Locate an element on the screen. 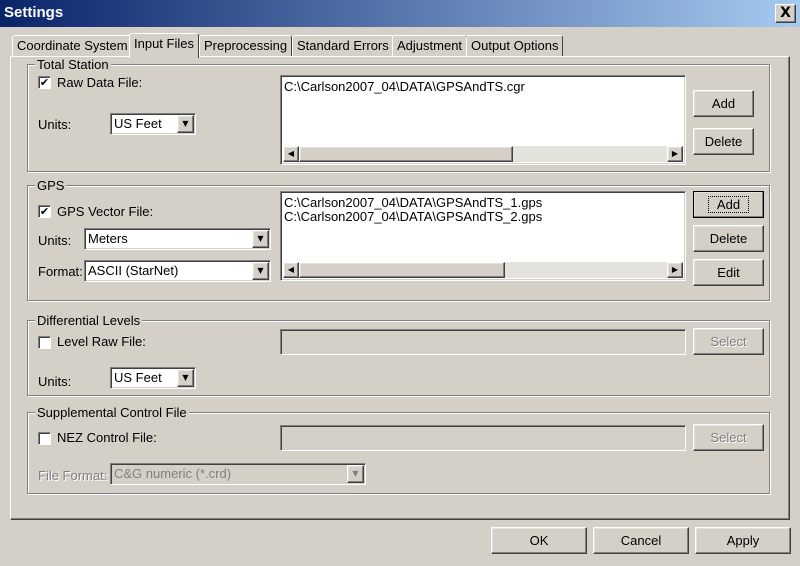 The image size is (800, 566). tab-input-files: Input Files is located at coordinates (164, 45).